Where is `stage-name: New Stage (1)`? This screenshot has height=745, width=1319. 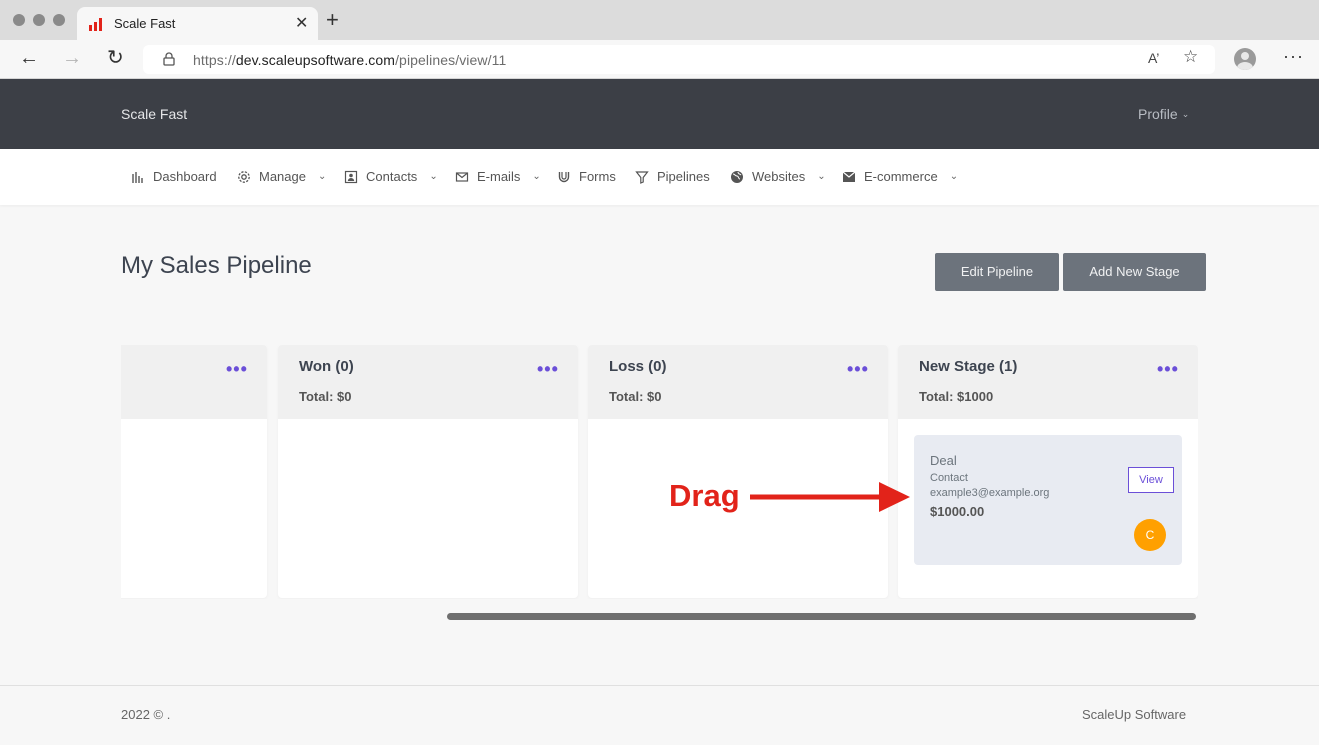
stage-name: New Stage (1) is located at coordinates (968, 366).